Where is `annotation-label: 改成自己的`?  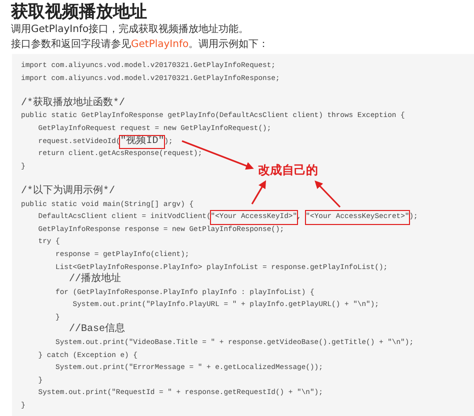 annotation-label: 改成自己的 is located at coordinates (288, 170).